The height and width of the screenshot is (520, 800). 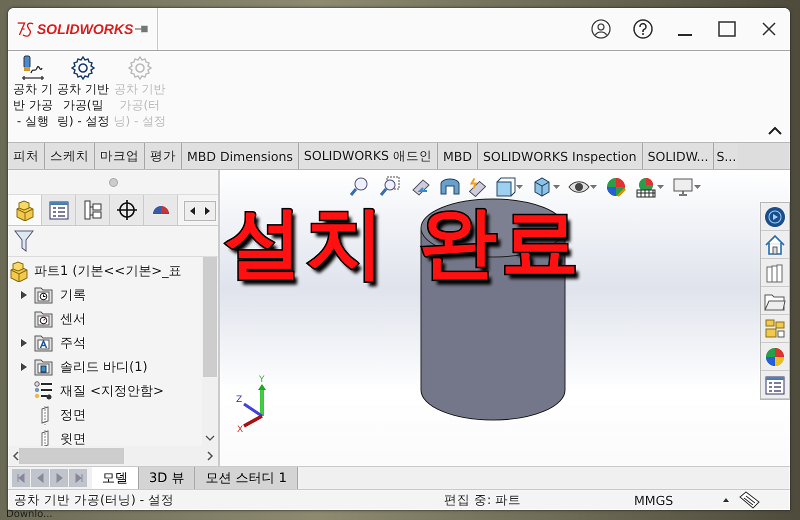 I want to click on navigation-disc-icon, so click(x=775, y=217).